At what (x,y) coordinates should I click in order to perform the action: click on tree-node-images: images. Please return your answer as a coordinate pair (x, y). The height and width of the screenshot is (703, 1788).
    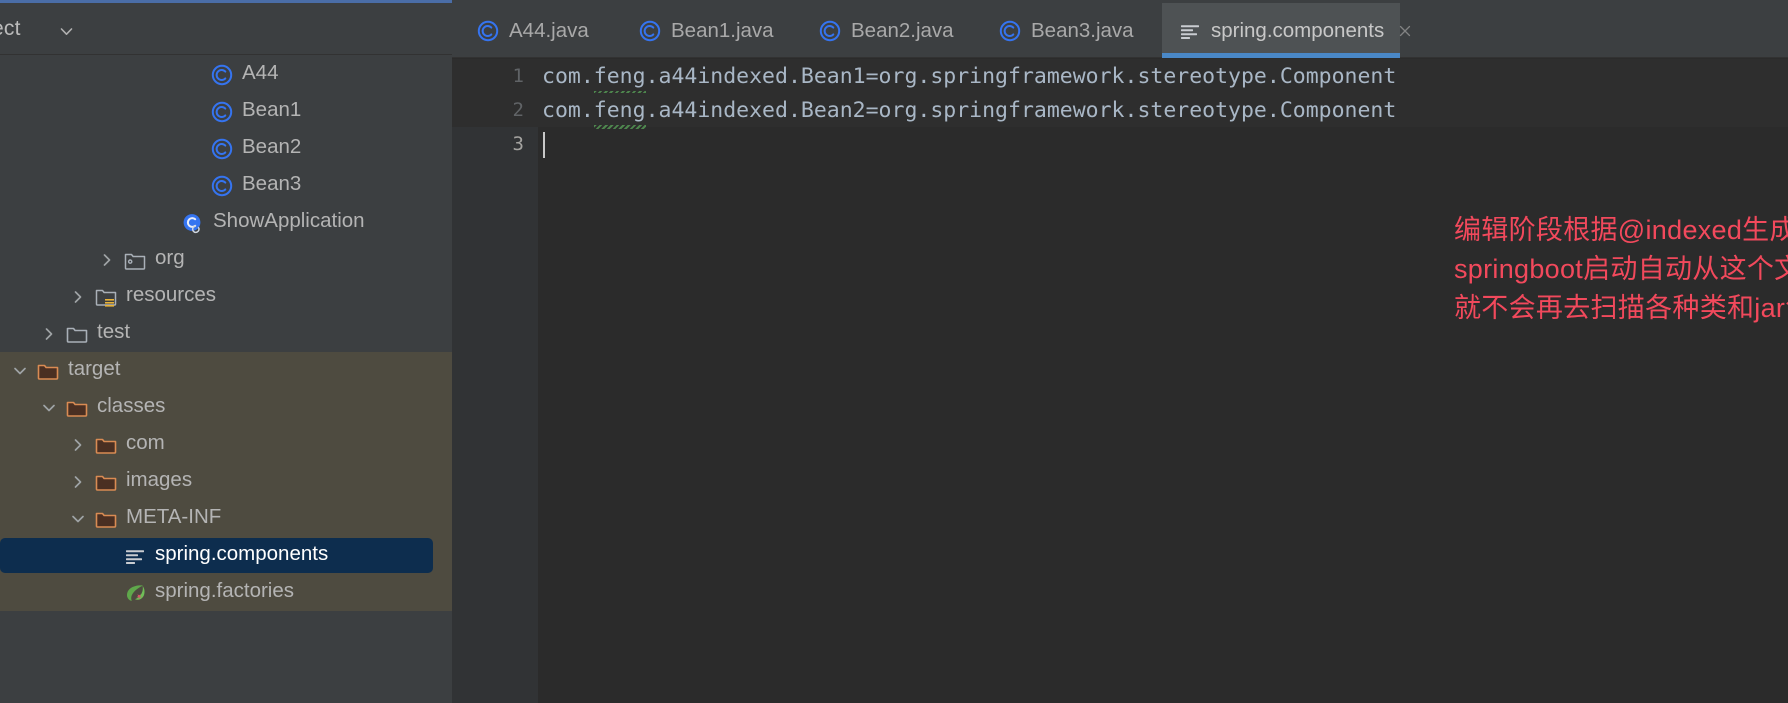
    Looking at the image, I should click on (226, 481).